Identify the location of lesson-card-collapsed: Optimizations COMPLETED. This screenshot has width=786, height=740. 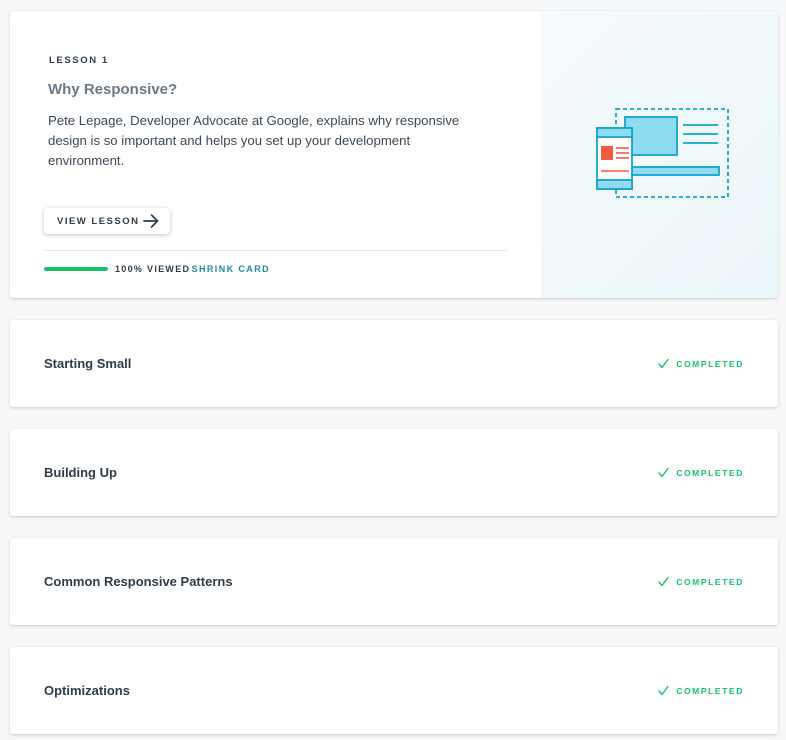
(394, 690).